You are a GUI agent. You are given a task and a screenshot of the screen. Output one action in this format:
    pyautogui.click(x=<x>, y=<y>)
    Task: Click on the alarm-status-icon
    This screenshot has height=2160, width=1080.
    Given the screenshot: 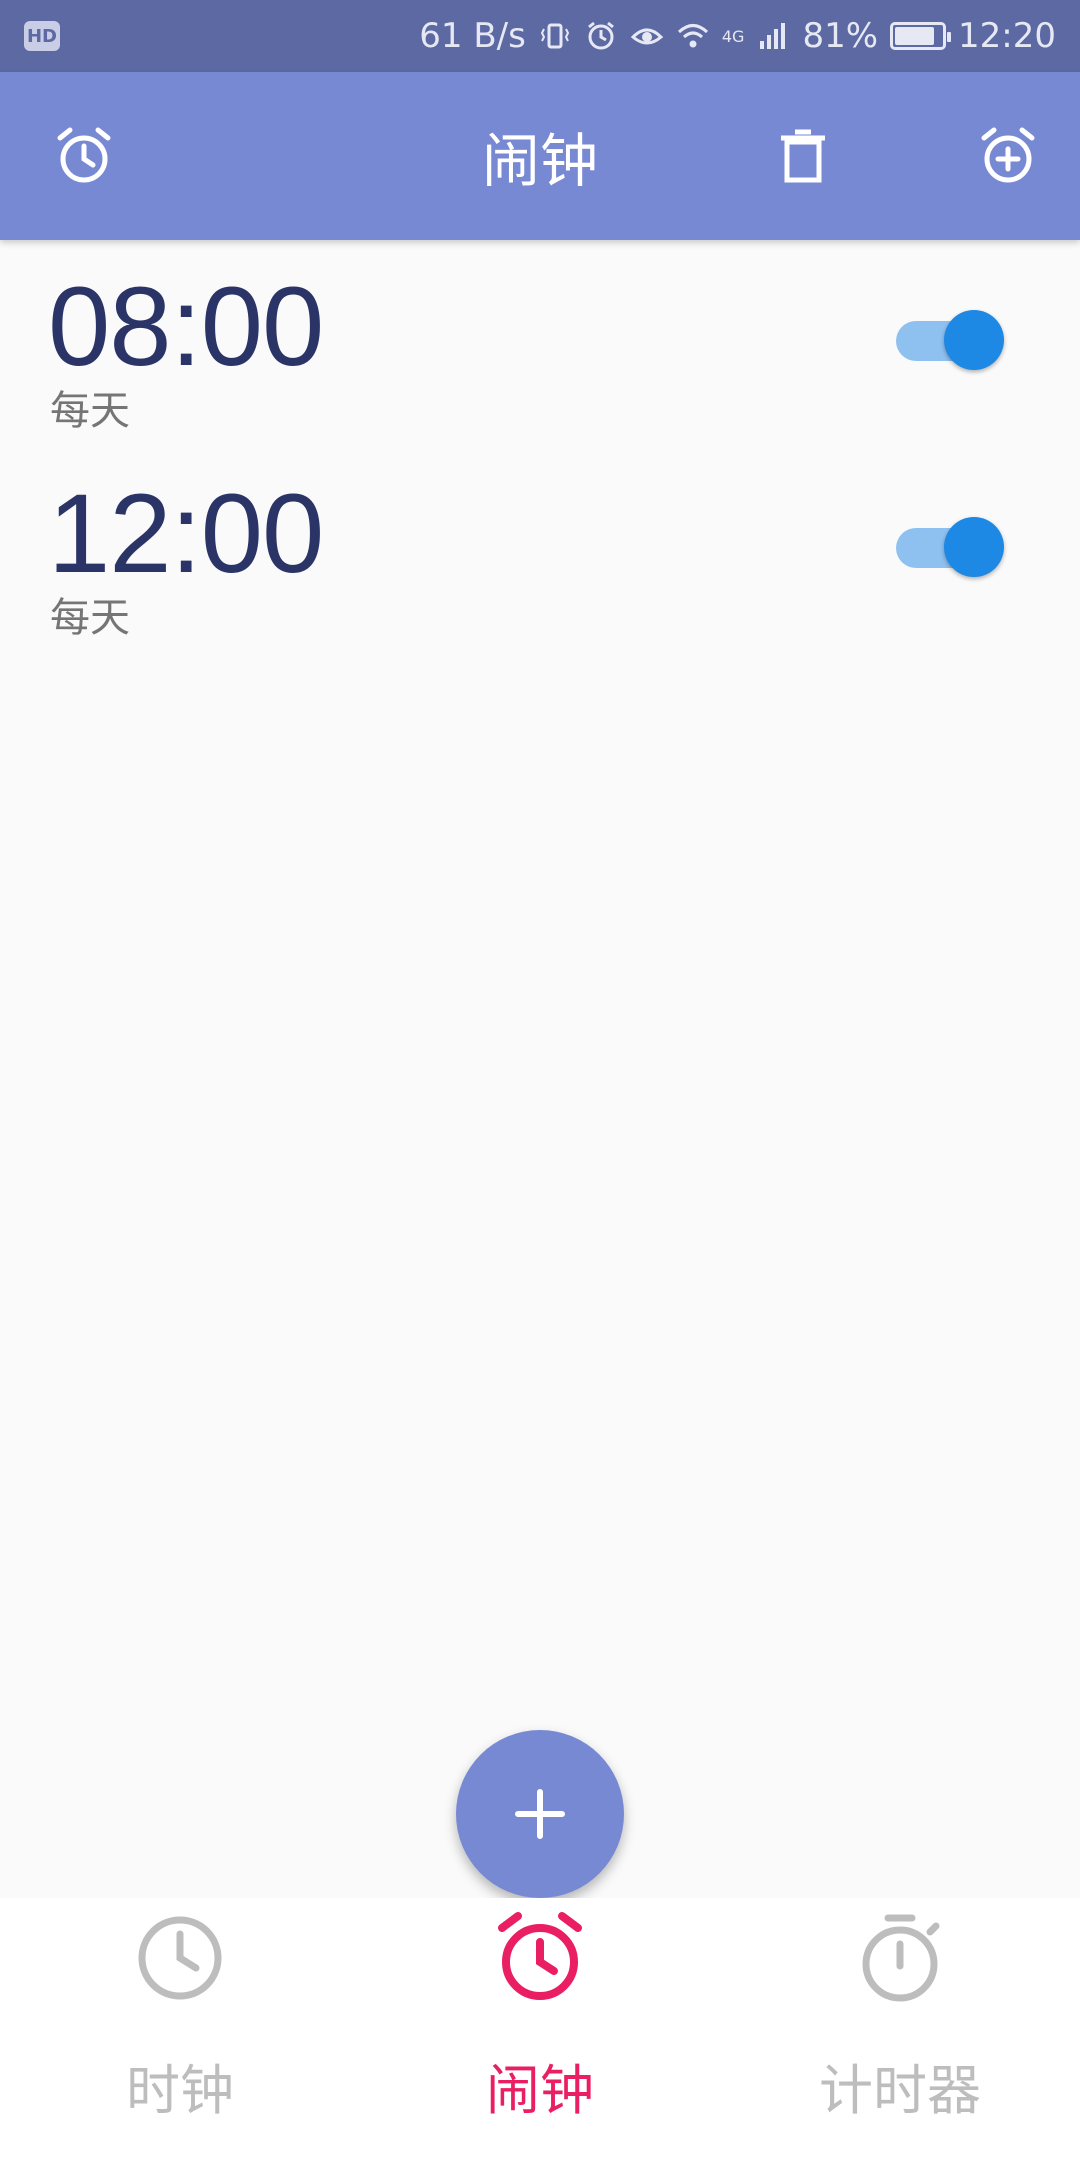 What is the action you would take?
    pyautogui.click(x=600, y=35)
    